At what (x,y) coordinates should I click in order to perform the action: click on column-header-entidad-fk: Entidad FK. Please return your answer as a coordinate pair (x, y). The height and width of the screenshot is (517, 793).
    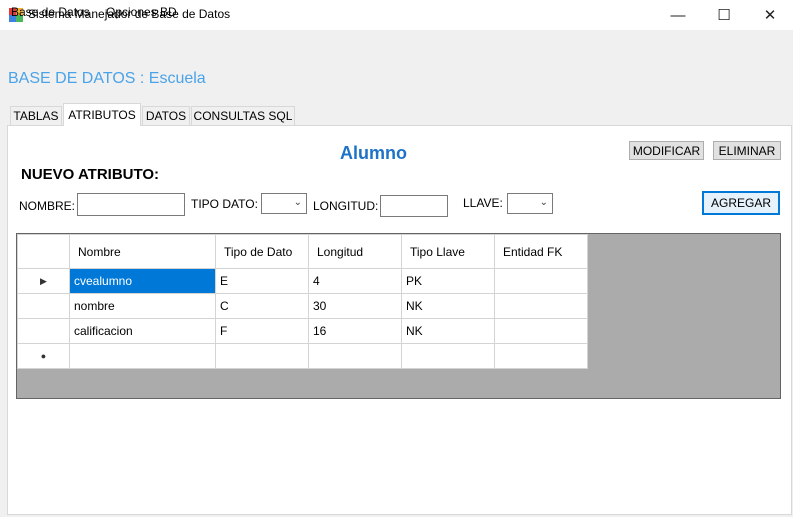
    Looking at the image, I should click on (541, 251).